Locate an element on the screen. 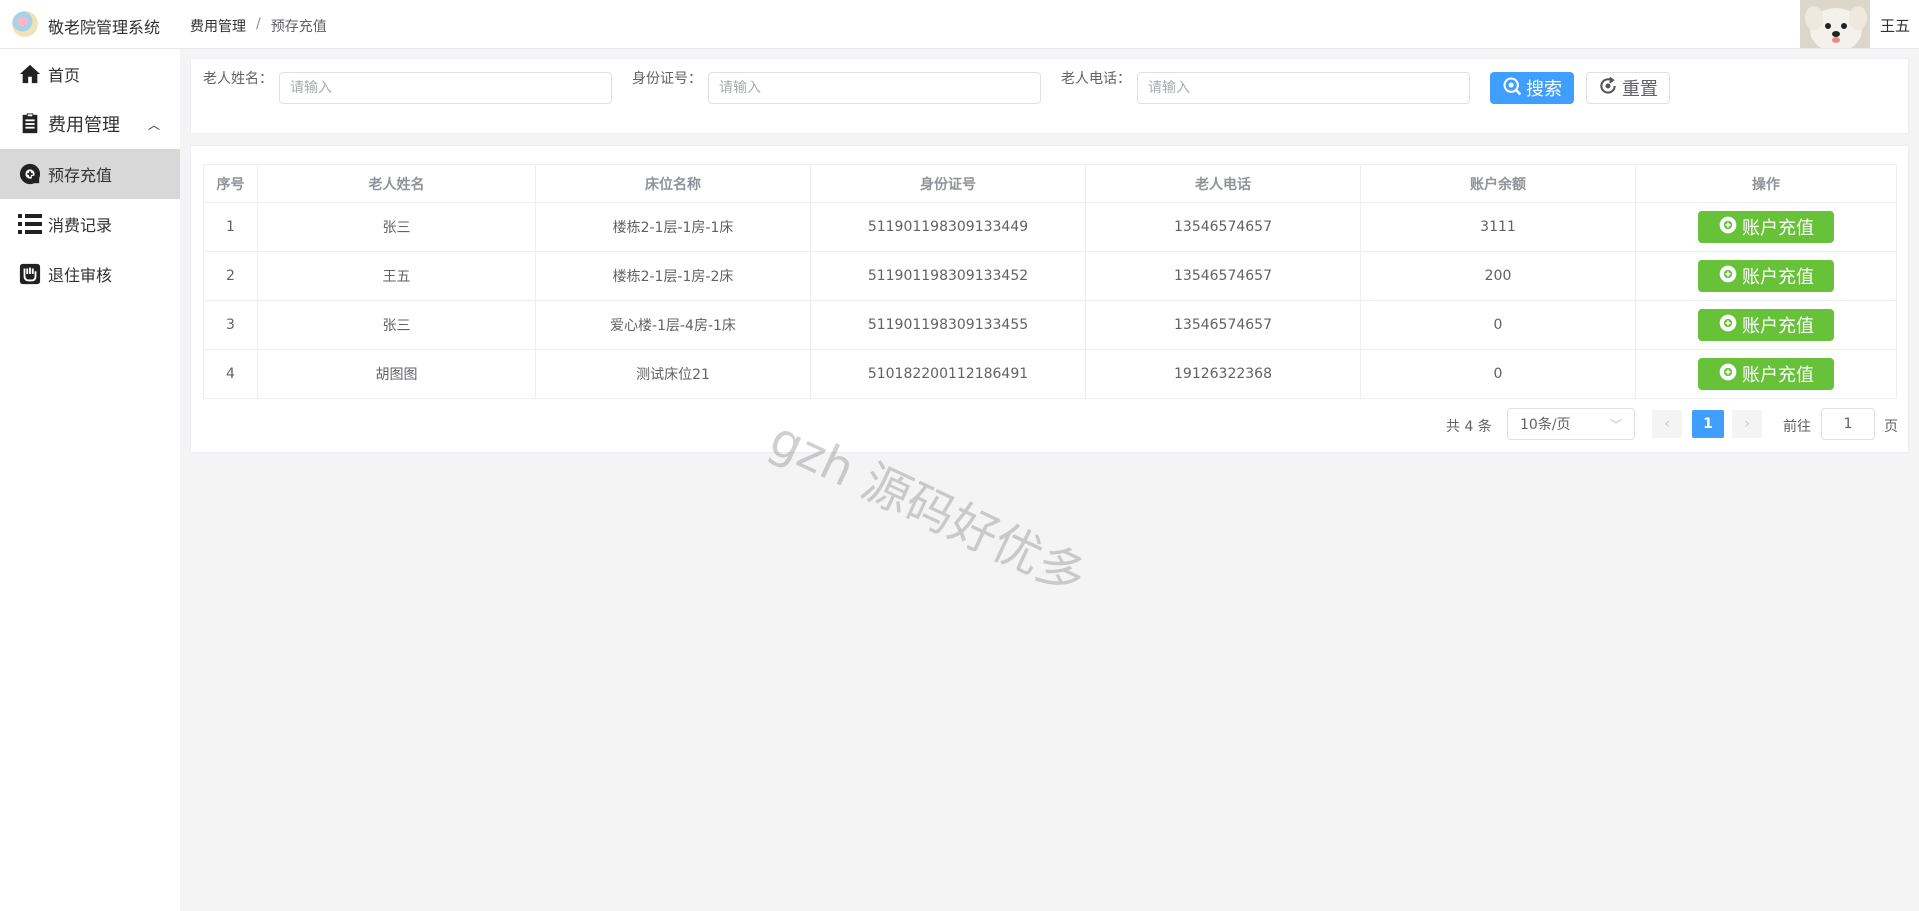 The image size is (1919, 911). search-icon is located at coordinates (1512, 88).